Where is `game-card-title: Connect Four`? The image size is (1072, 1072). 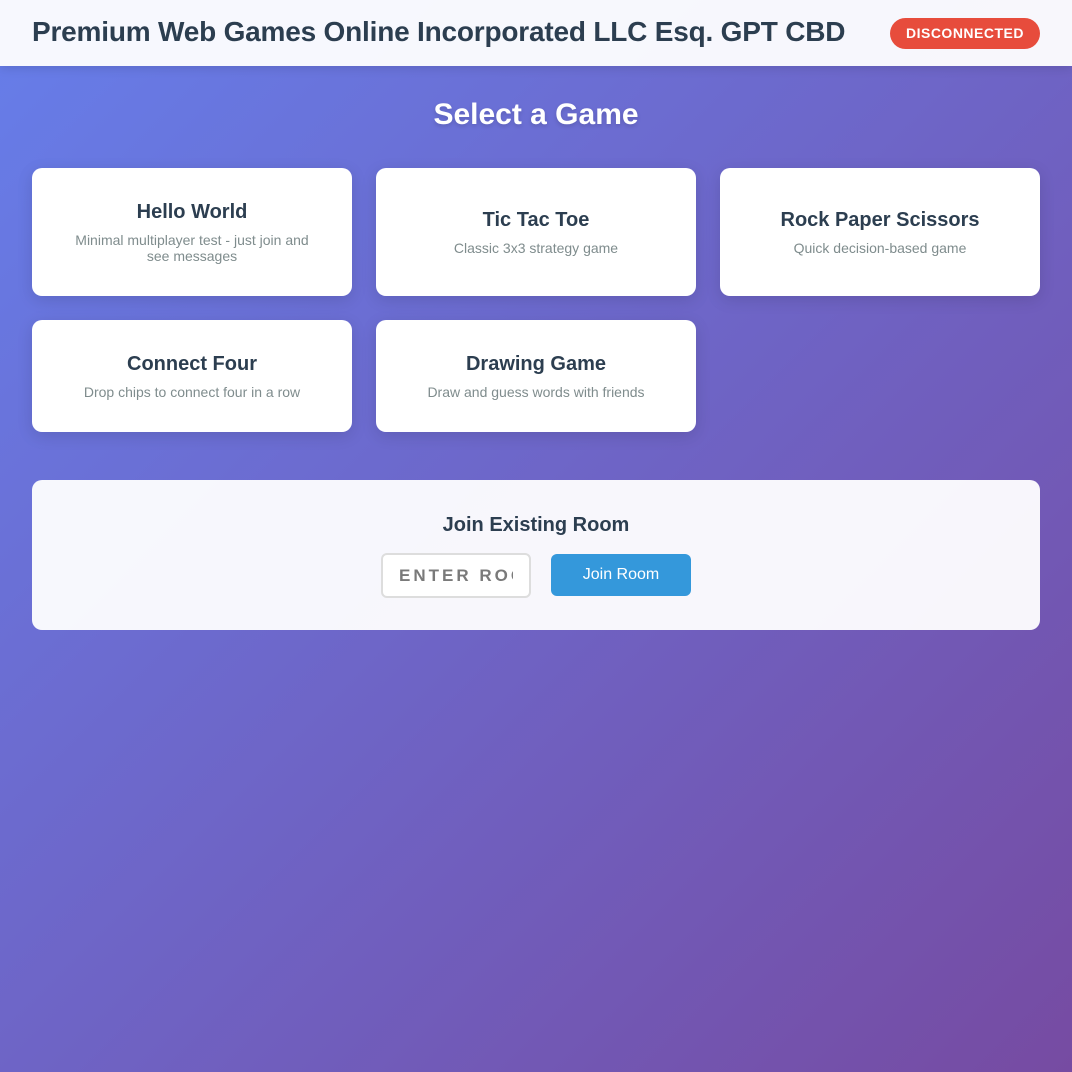
game-card-title: Connect Four is located at coordinates (192, 363).